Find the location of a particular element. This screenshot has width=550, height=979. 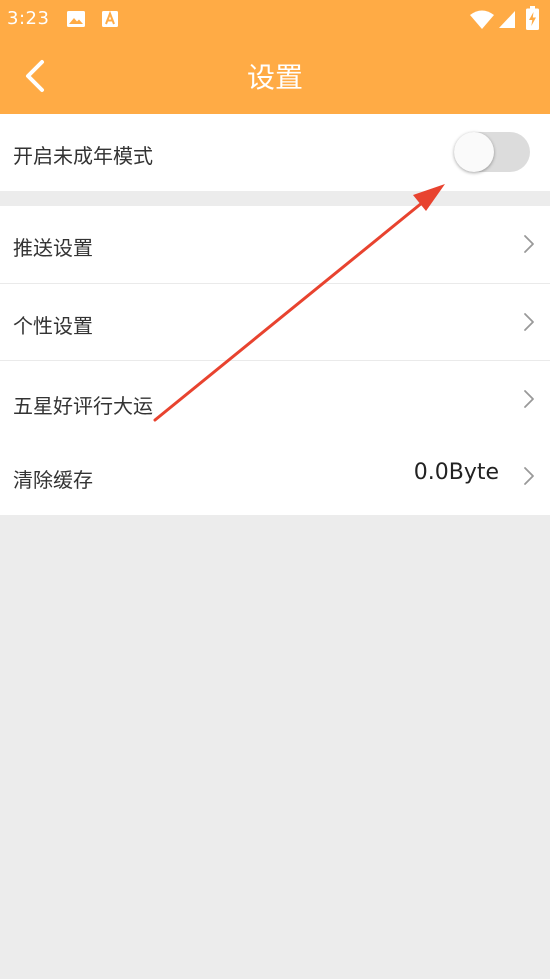

text-notification-icon is located at coordinates (110, 18).